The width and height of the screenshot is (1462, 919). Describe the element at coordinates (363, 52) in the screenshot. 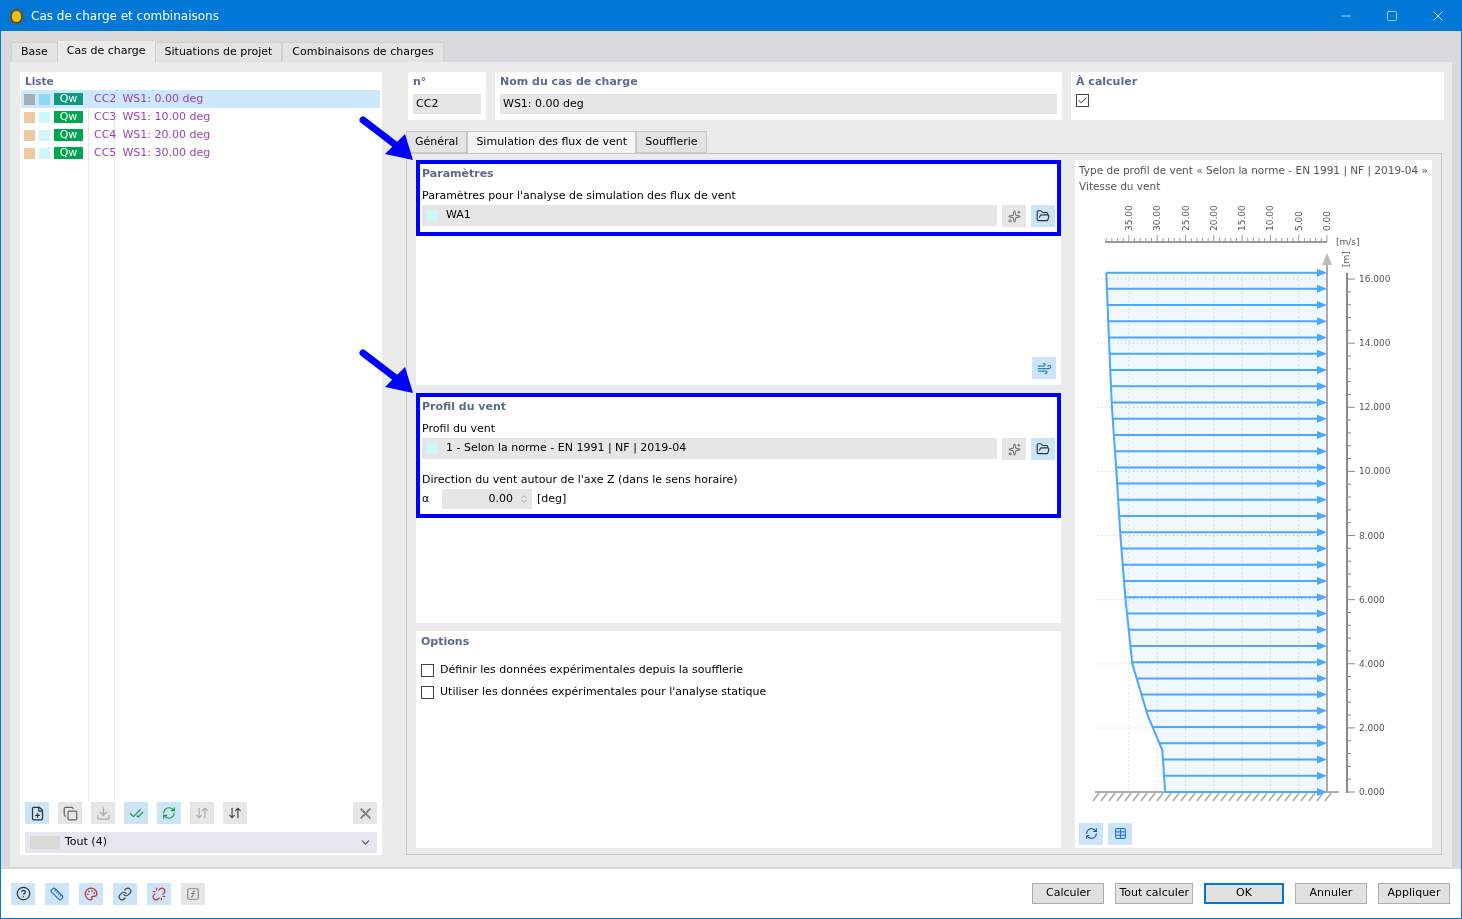

I see `tab: Combinaisons de charges` at that location.